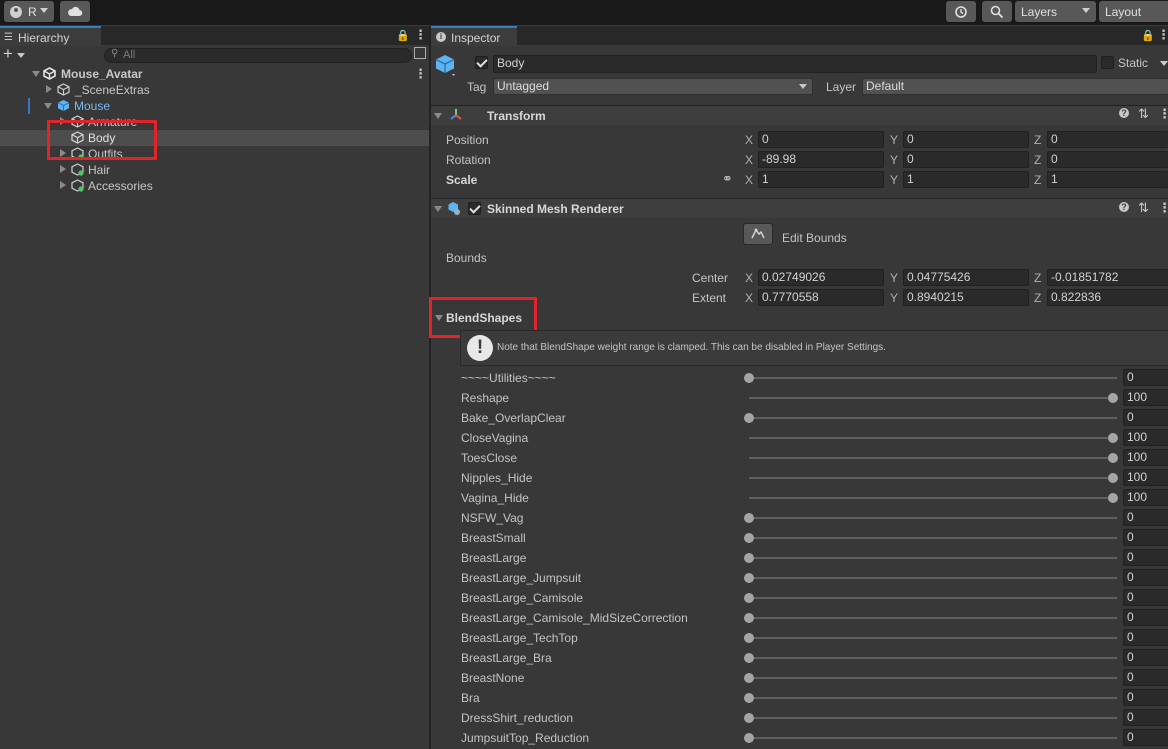 Image resolution: width=1168 pixels, height=749 pixels. I want to click on tree-row-accessories: Accessories, so click(214, 186).